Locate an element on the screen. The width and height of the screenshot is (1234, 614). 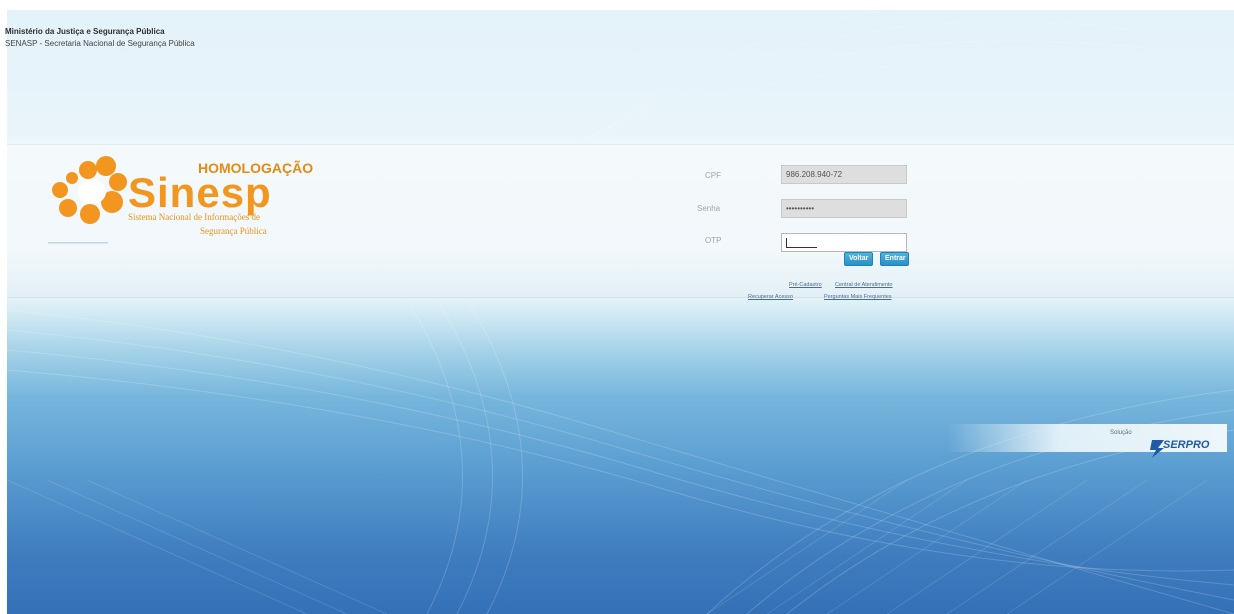
back-button: Voltar is located at coordinates (858, 259).